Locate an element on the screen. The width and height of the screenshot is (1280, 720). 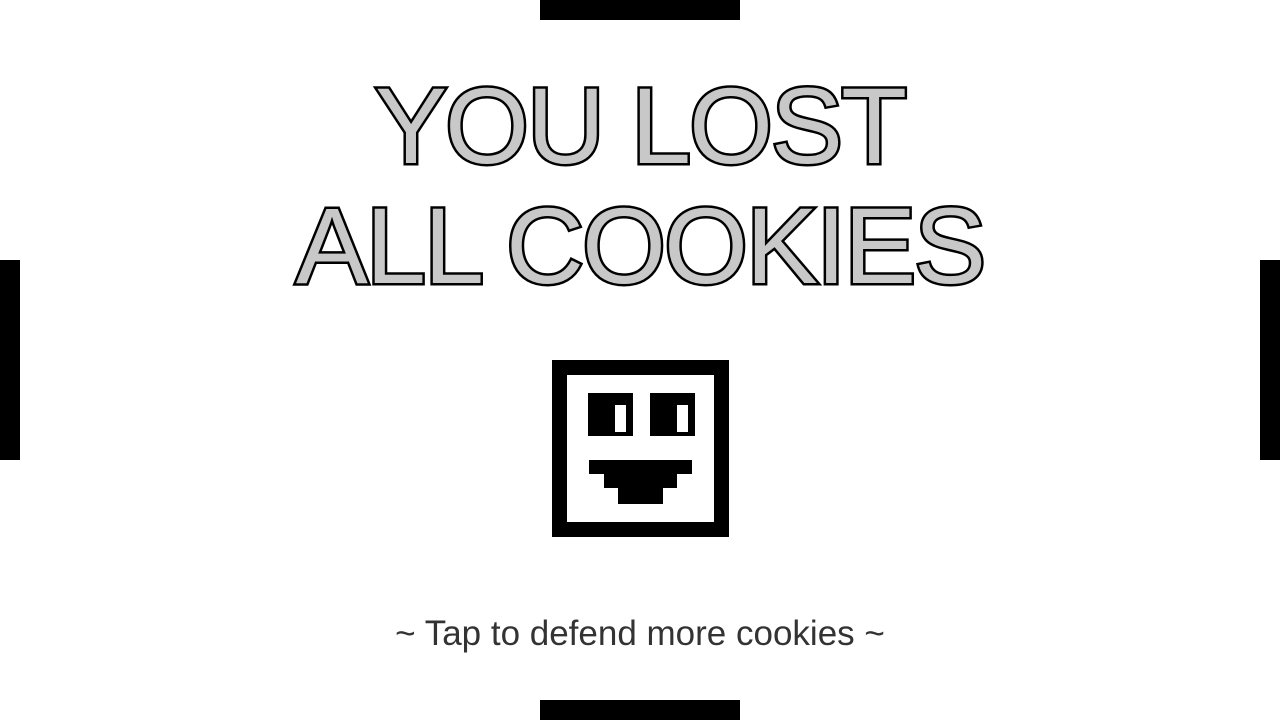
pixel-smiley-face-icon is located at coordinates (640, 448).